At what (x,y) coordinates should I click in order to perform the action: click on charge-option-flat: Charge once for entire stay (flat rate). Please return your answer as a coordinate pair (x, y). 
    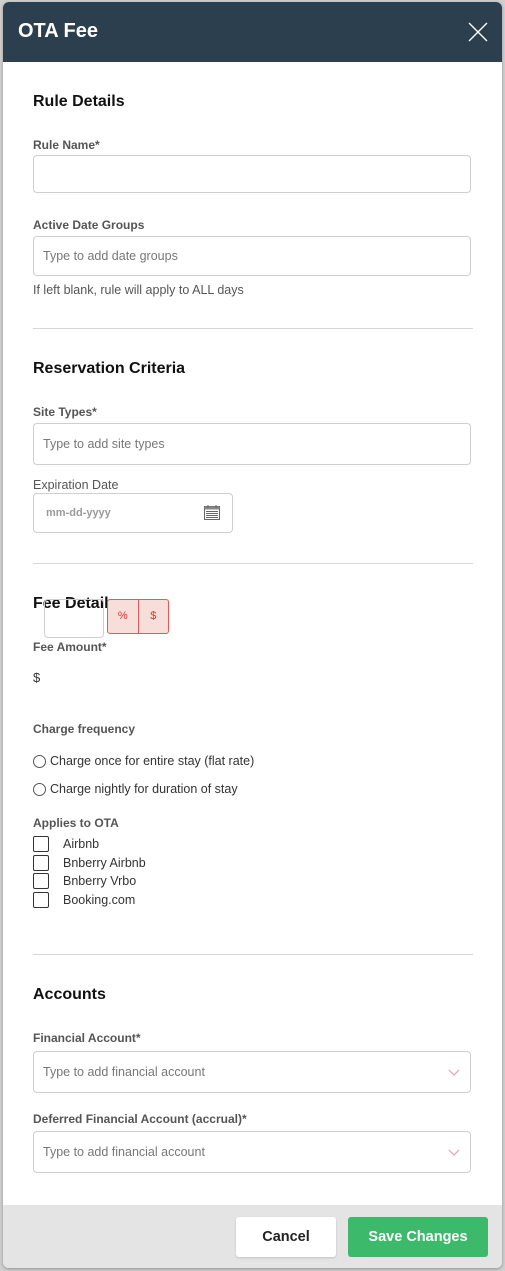
    Looking at the image, I should click on (143, 761).